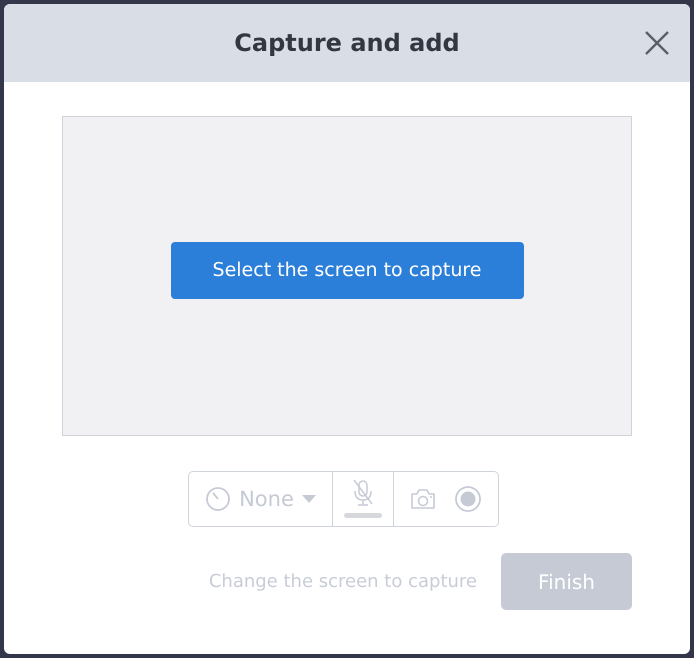 The image size is (694, 658). Describe the element at coordinates (468, 499) in the screenshot. I see `record-icon` at that location.